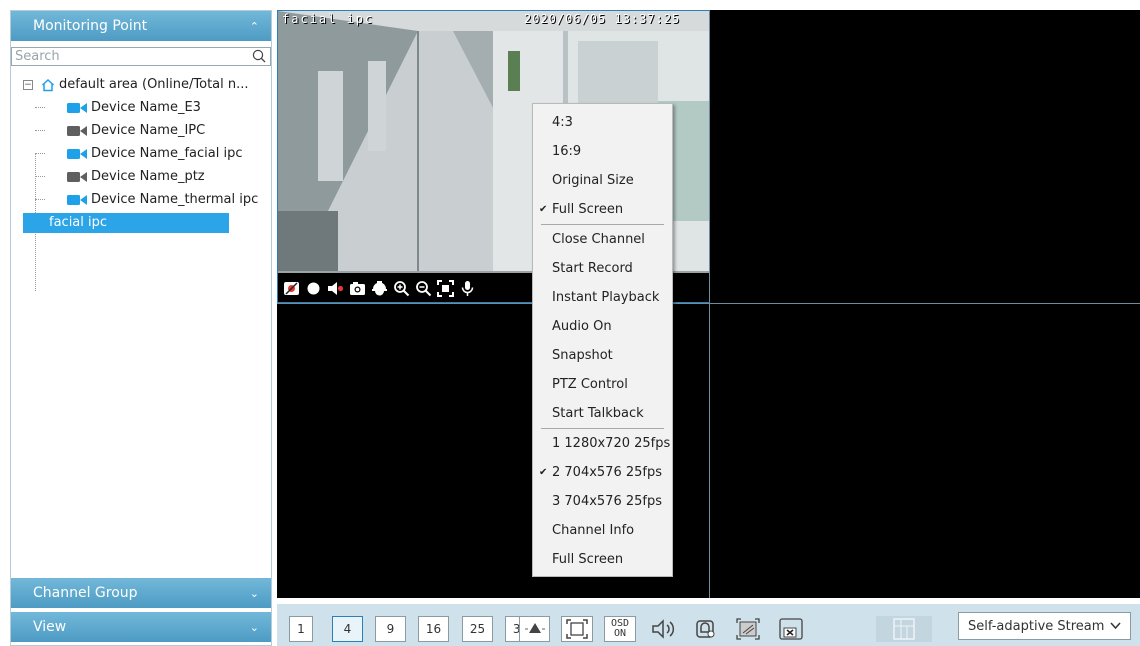 This screenshot has height=646, width=1140. I want to click on chevron-up-icon: ⌃, so click(254, 26).